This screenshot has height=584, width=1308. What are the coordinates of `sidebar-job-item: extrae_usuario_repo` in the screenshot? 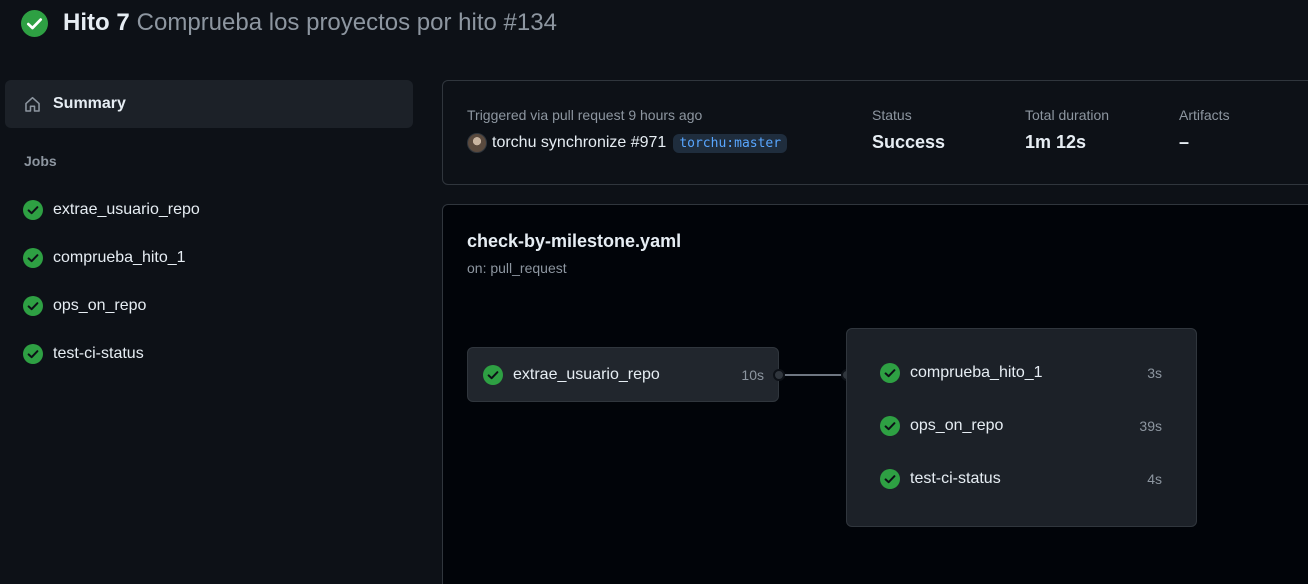 It's located at (209, 210).